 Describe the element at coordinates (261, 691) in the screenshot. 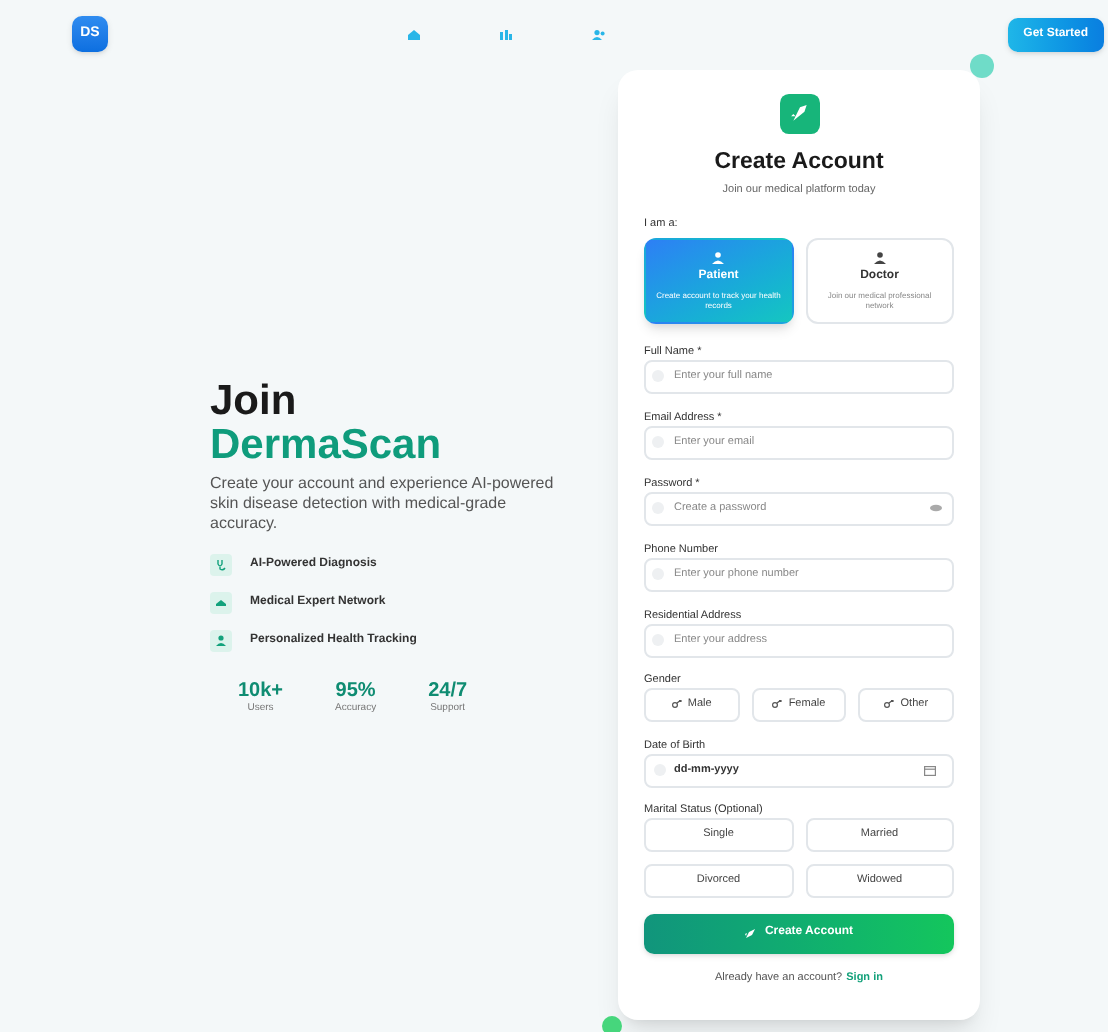

I see `stat-value: 10k+` at that location.